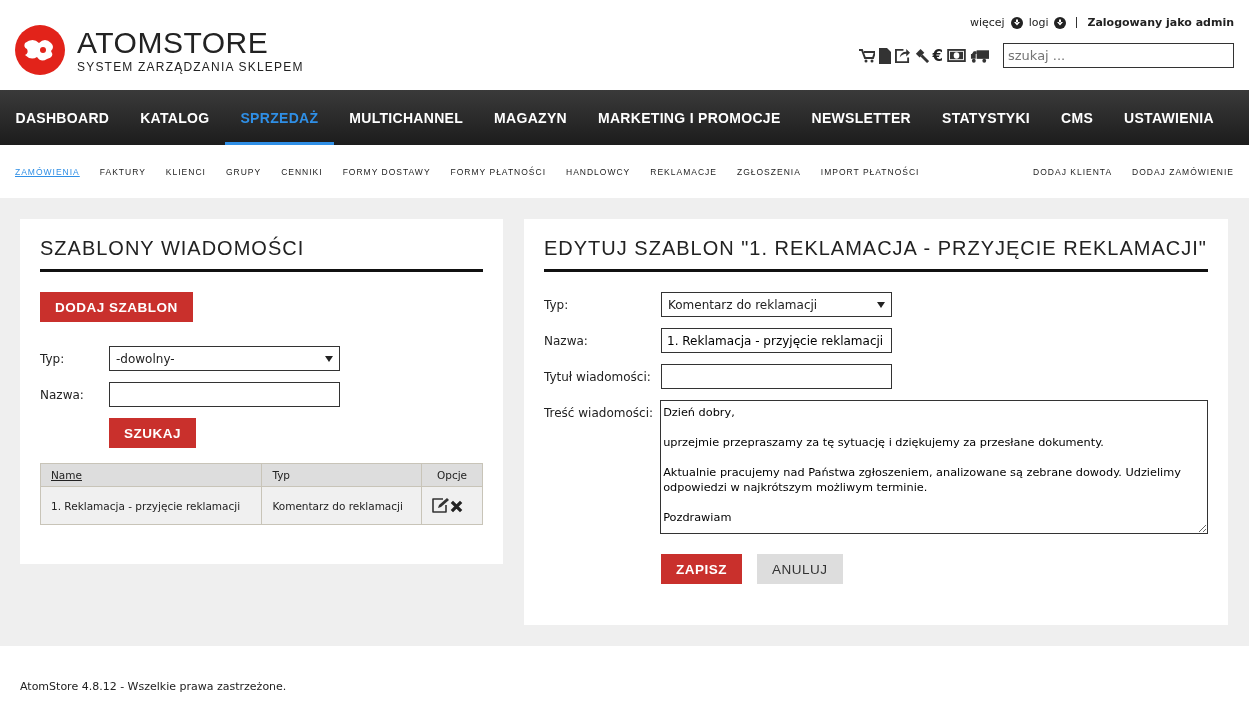  What do you see at coordinates (151, 475) in the screenshot?
I see `column-header: Name` at bounding box center [151, 475].